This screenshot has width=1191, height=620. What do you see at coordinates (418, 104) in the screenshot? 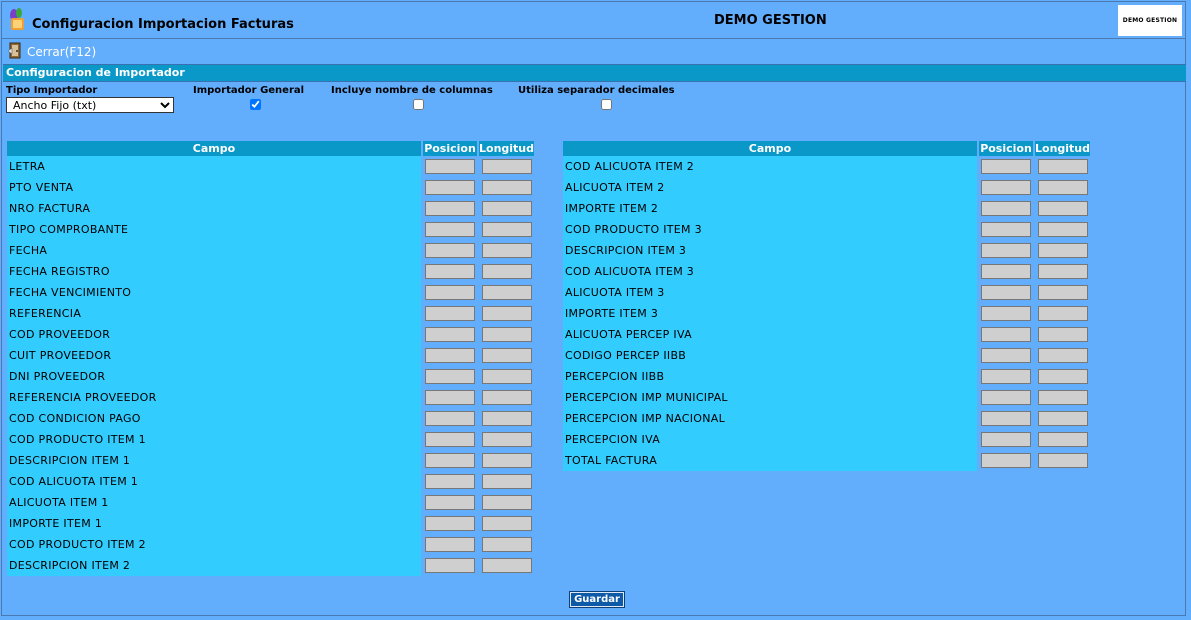
I see `incluye-columnas-checkbox` at bounding box center [418, 104].